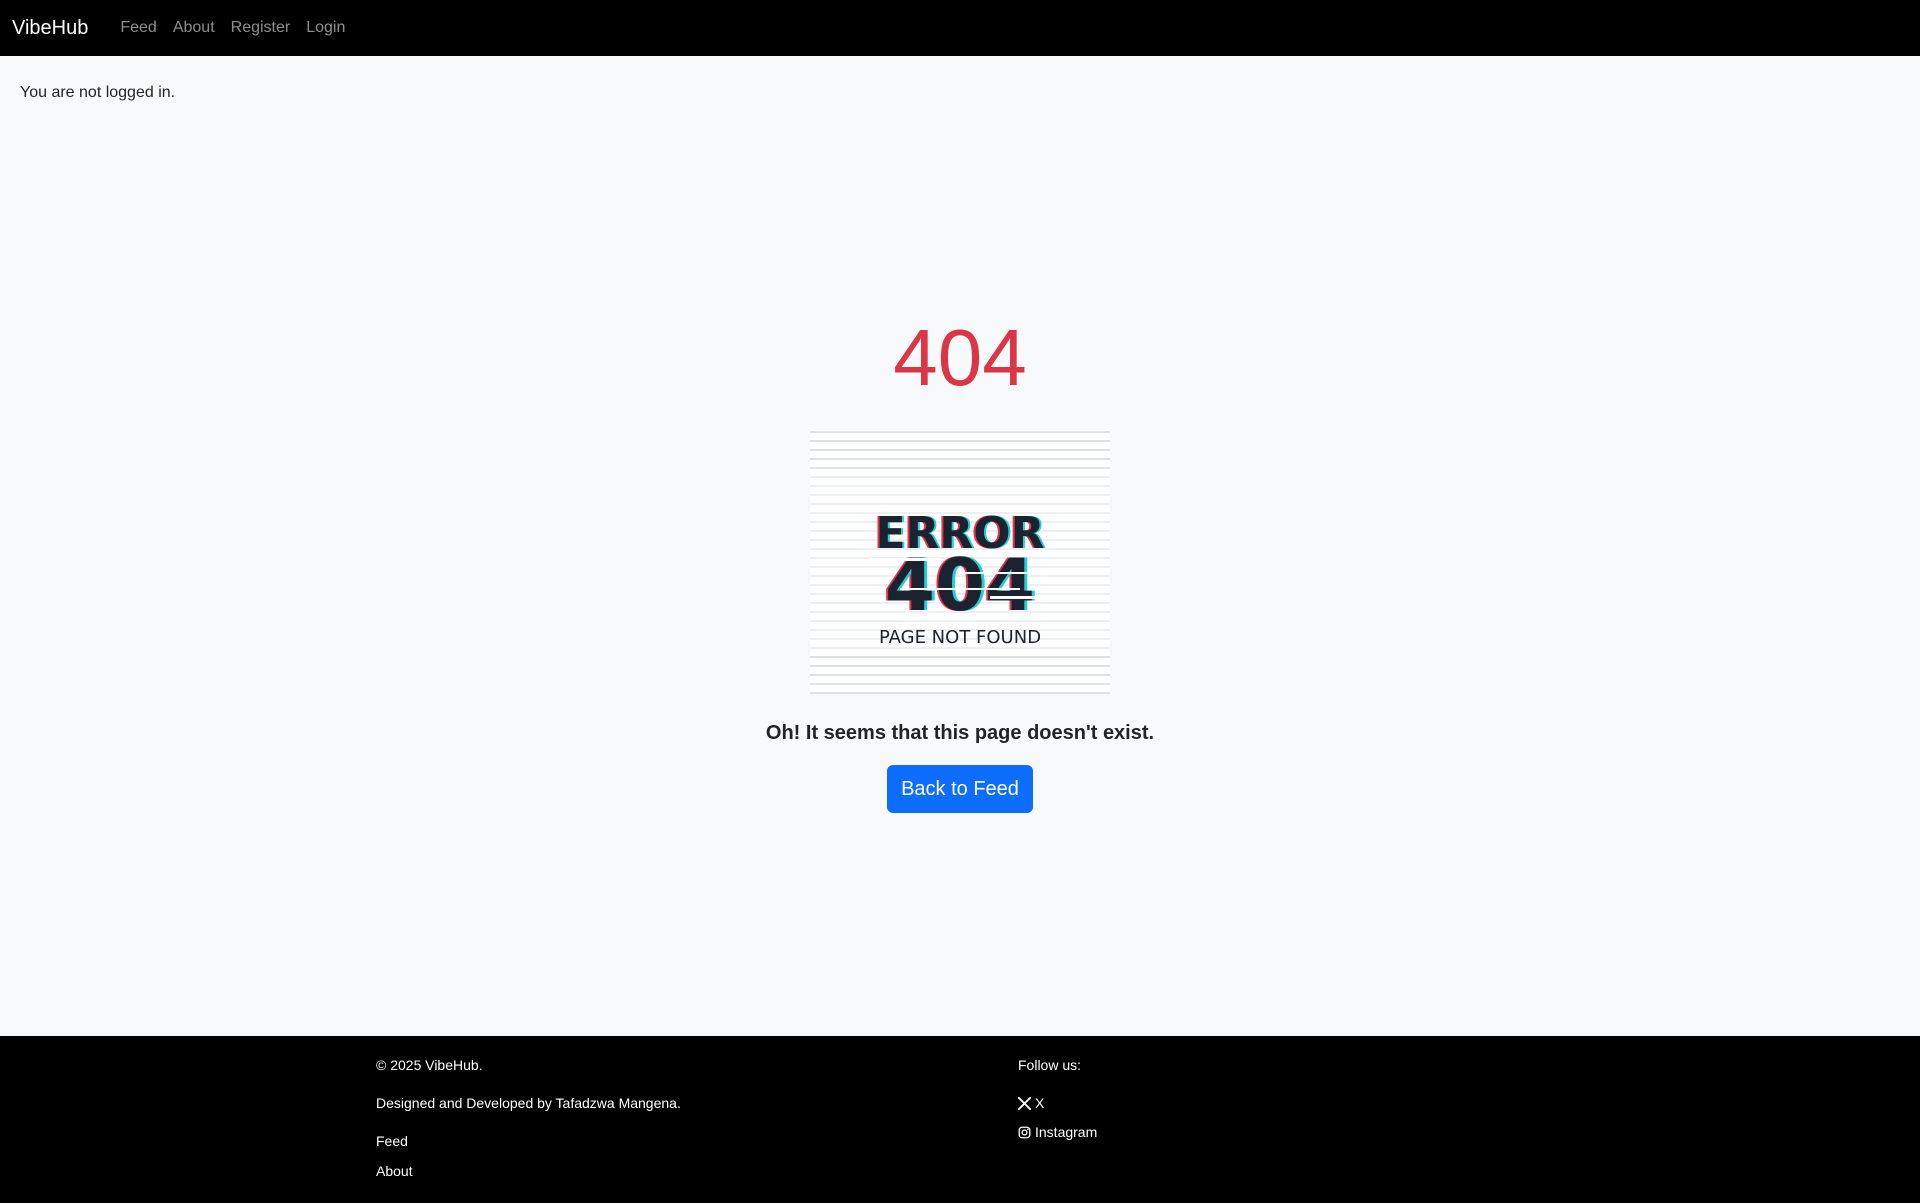  I want to click on social-link-instagram: Instagram, so click(1057, 1132).